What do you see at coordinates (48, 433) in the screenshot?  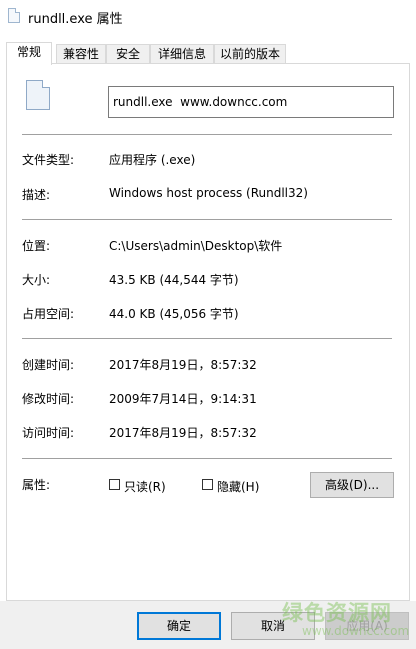 I see `accessed-label: 访问时间:` at bounding box center [48, 433].